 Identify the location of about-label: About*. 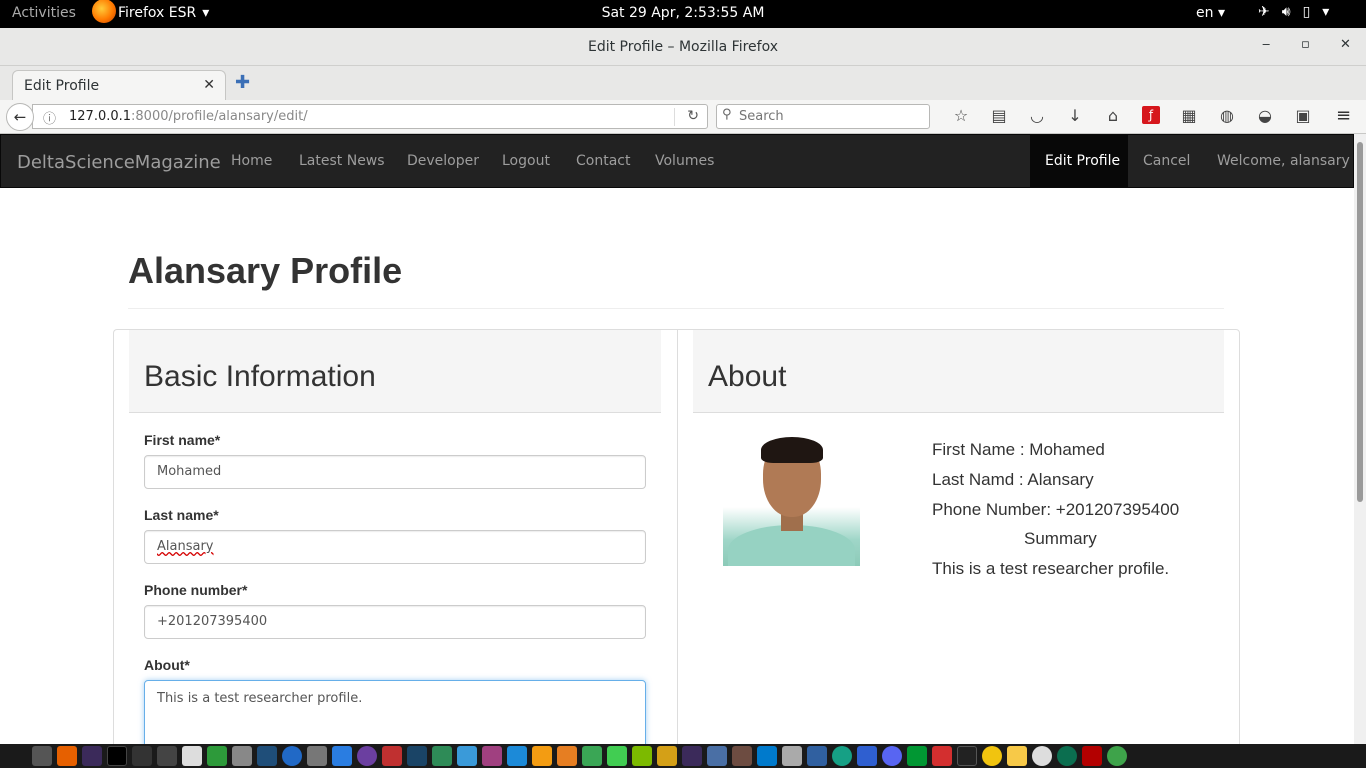
(167, 665).